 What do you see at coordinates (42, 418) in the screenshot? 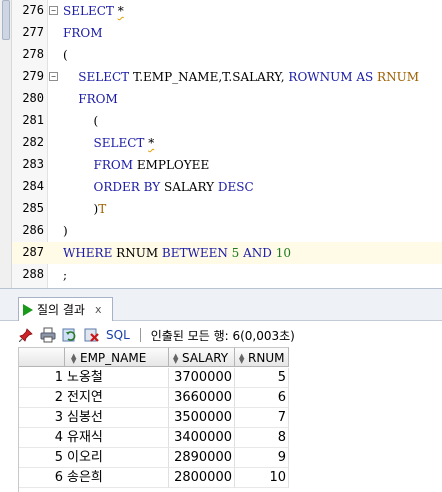
I see `row-number: 3` at bounding box center [42, 418].